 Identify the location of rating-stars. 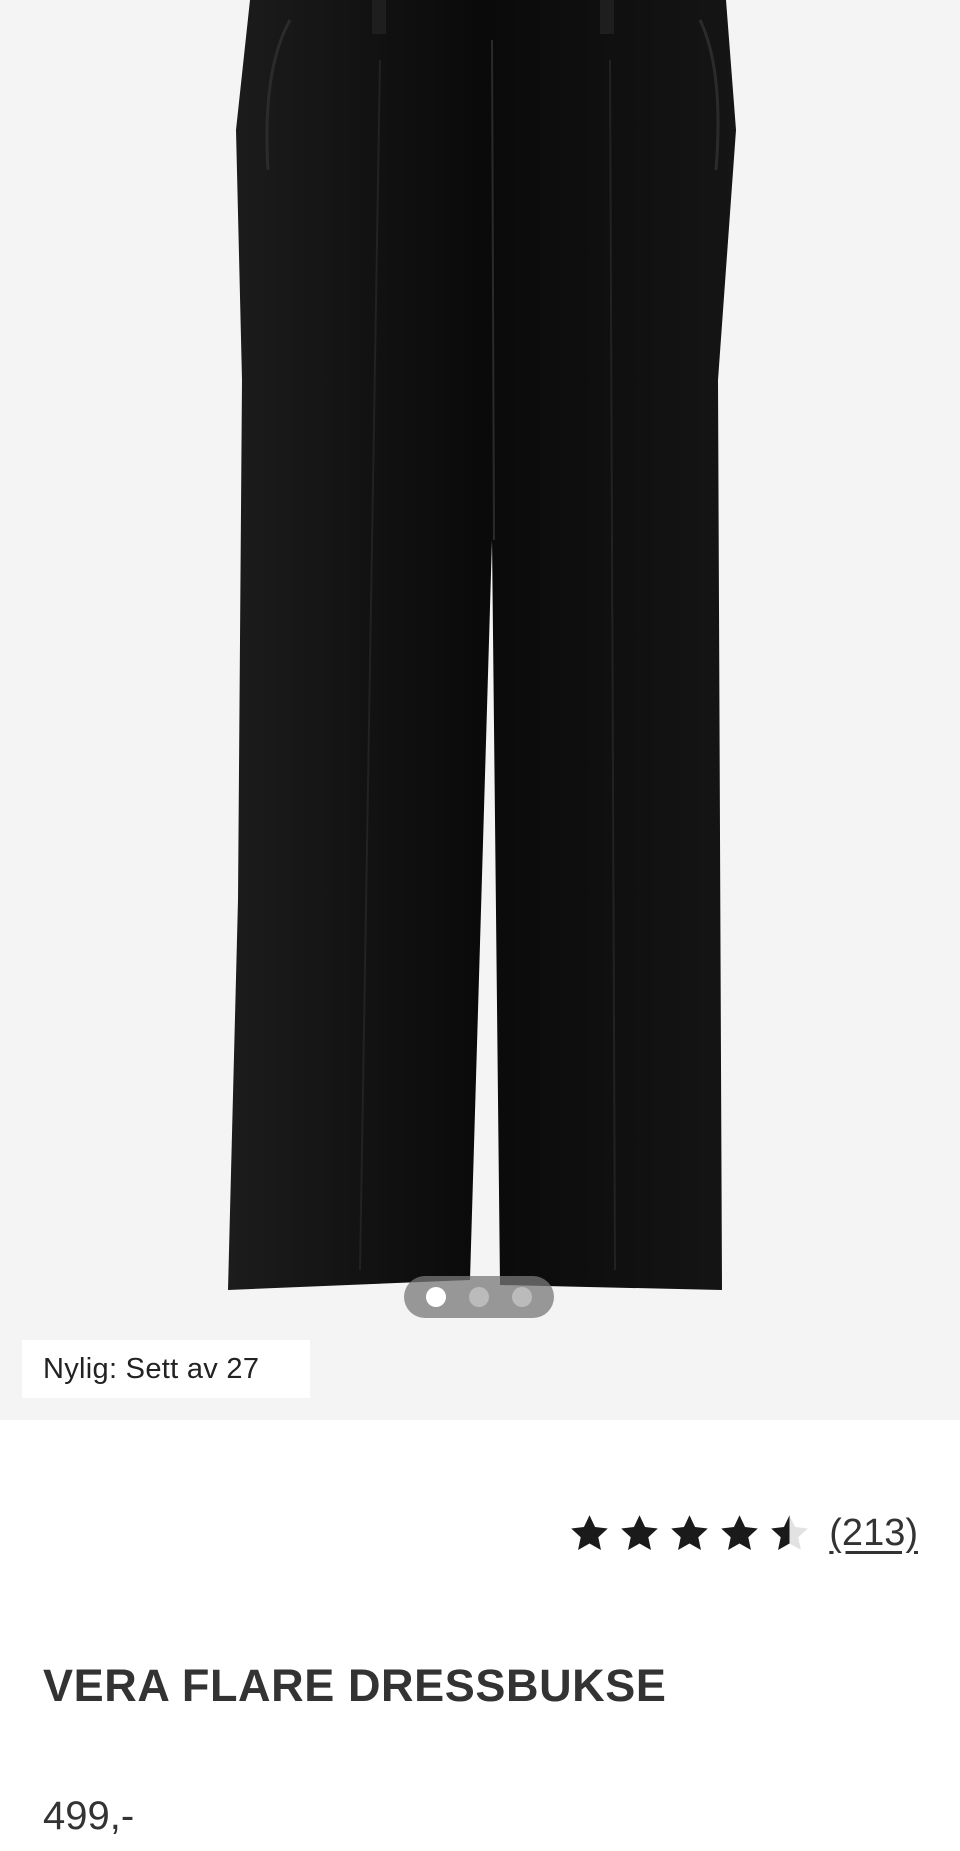
(689, 1533).